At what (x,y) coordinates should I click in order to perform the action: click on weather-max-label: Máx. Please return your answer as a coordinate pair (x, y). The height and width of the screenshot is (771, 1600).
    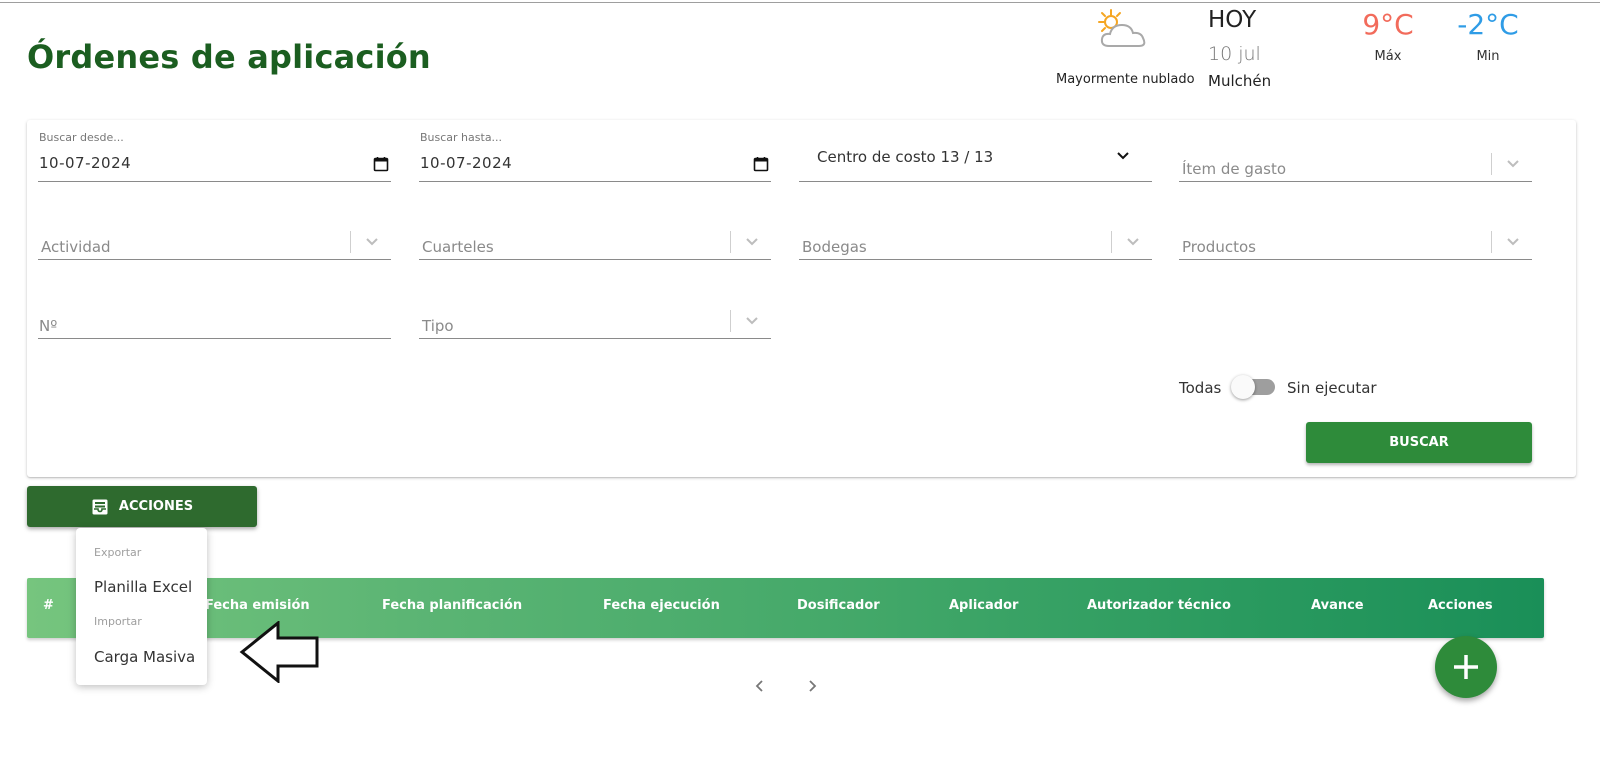
    Looking at the image, I should click on (1388, 56).